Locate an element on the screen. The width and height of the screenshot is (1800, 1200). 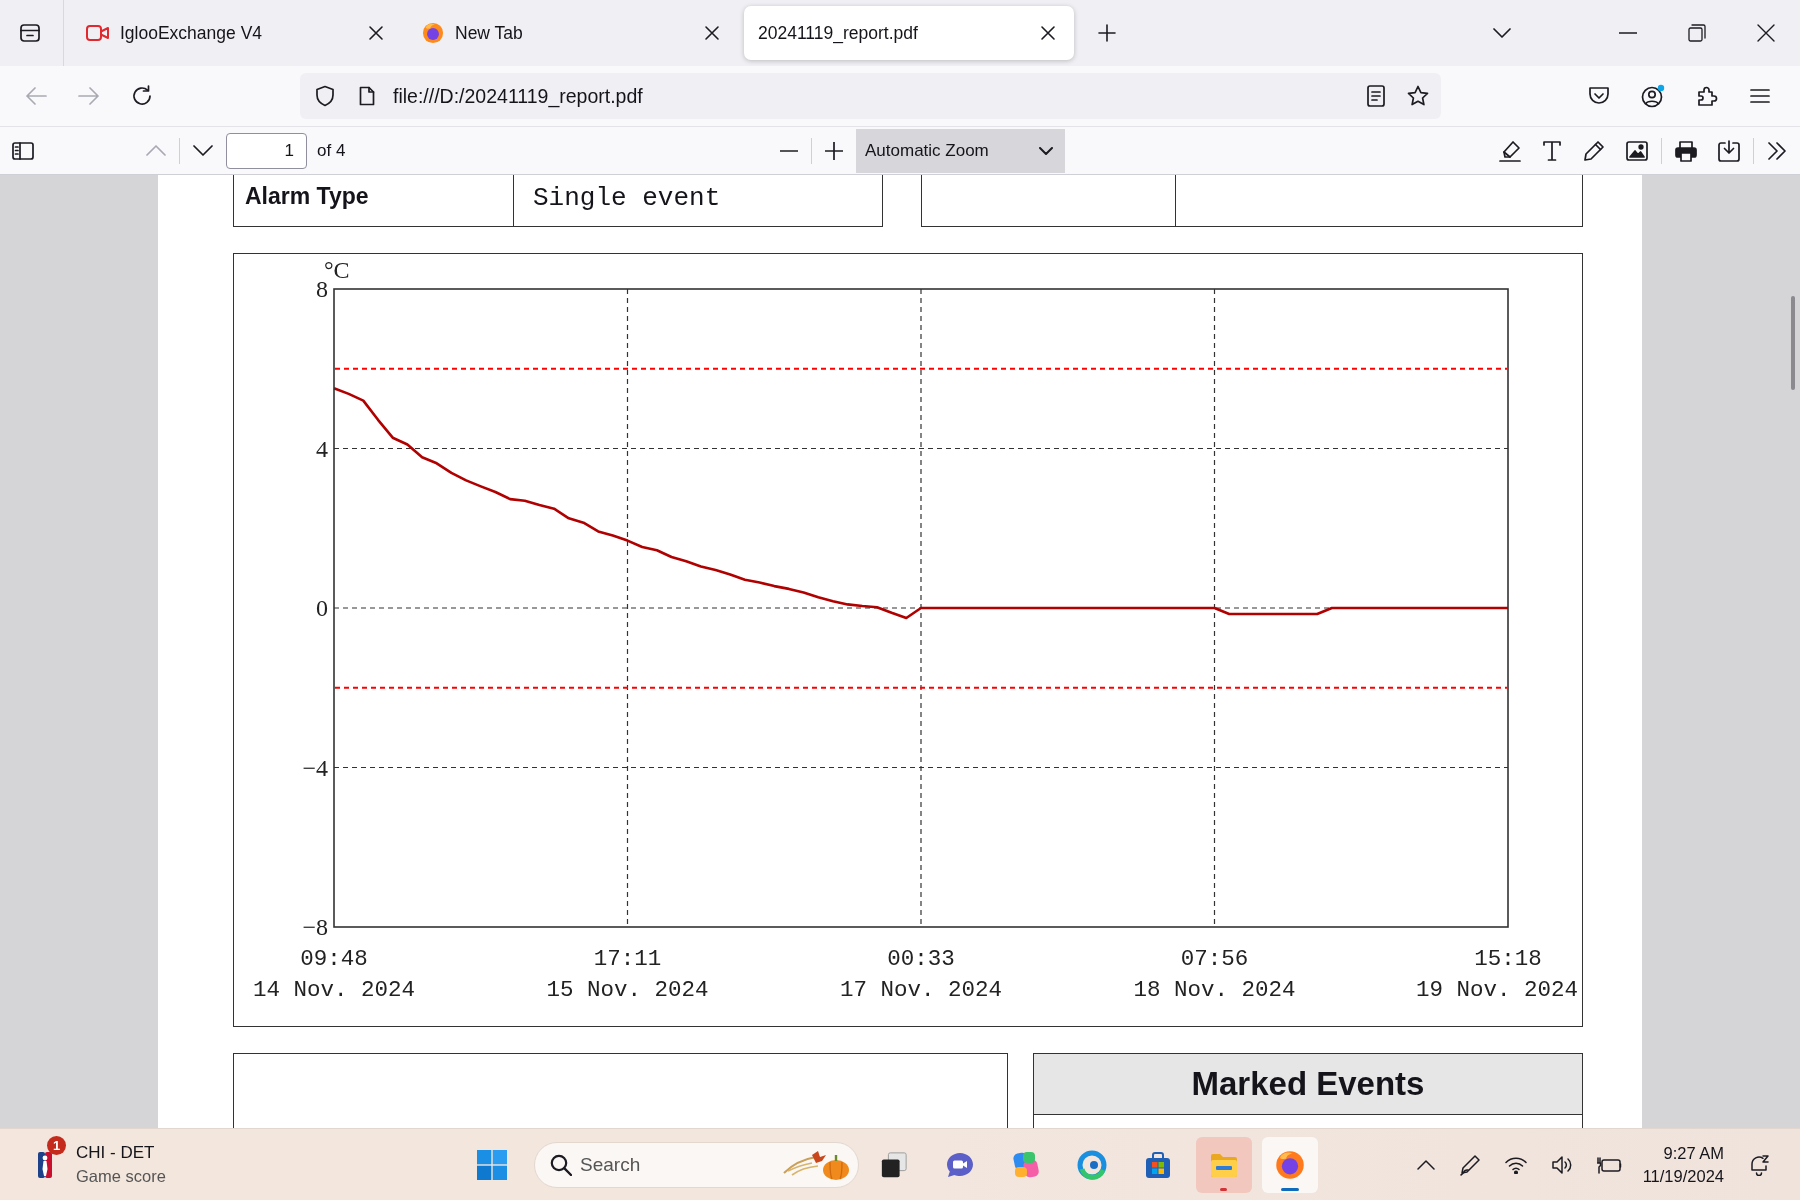
page-icon is located at coordinates (367, 96).